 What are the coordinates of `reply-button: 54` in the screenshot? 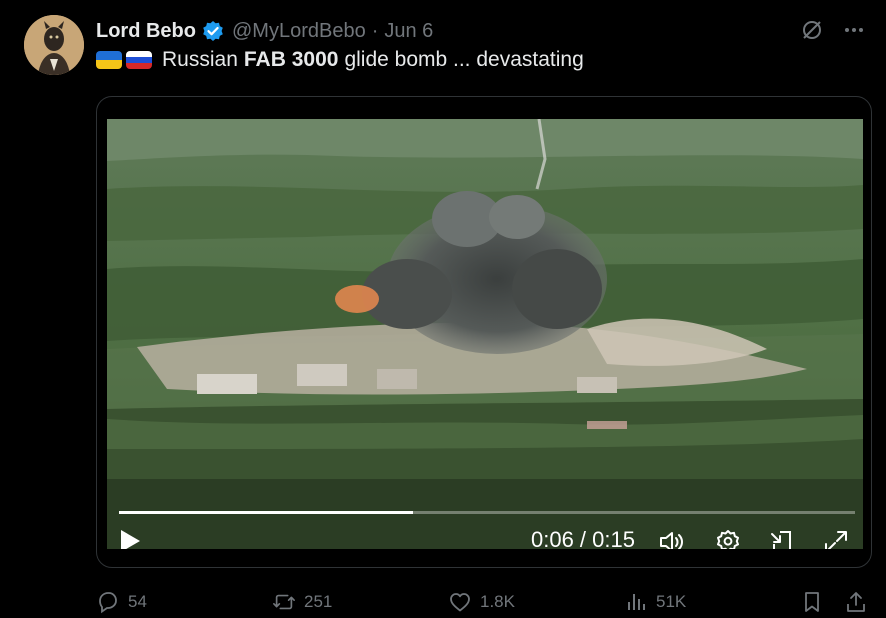 It's located at (121, 602).